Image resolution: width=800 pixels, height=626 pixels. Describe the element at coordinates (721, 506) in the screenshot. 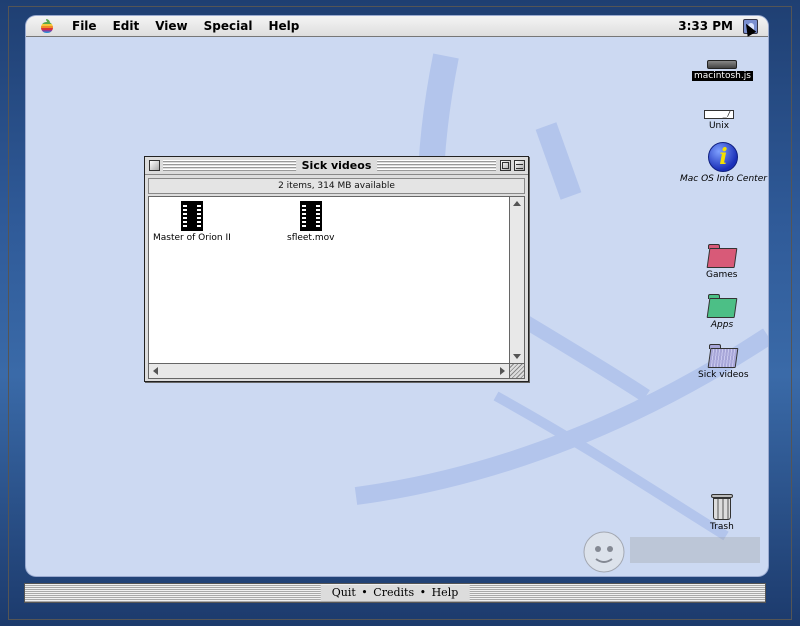

I see `trash-icon` at that location.